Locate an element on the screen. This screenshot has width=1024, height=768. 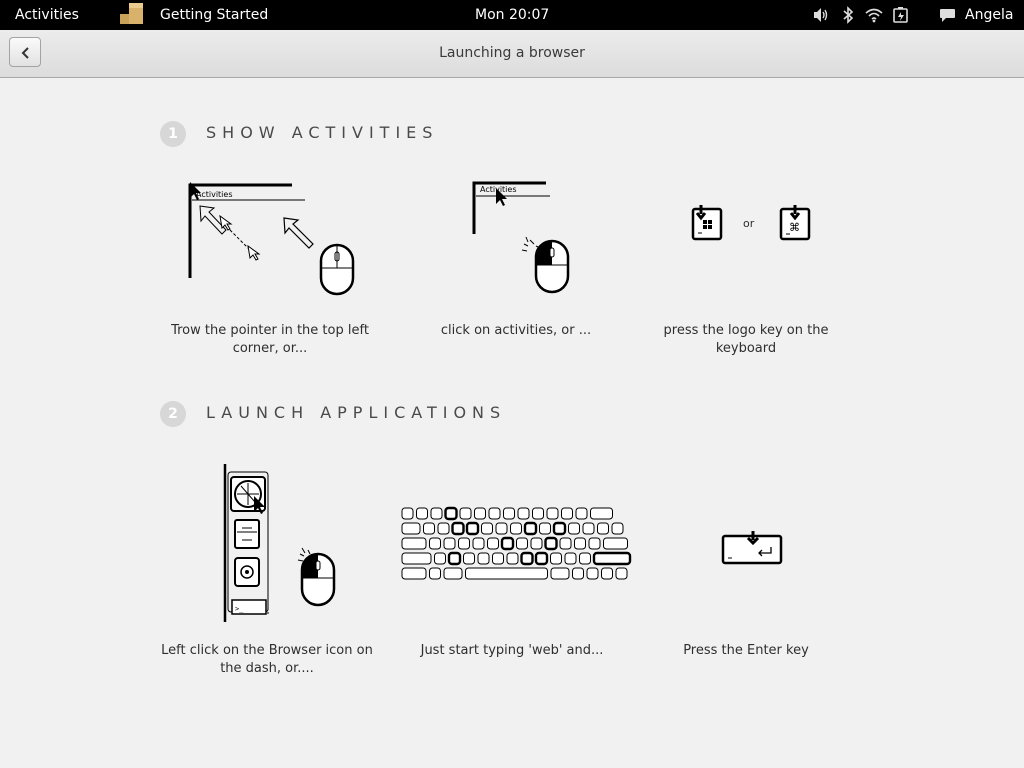
section-1-title: SHOW ACTIVITIES is located at coordinates (322, 132).